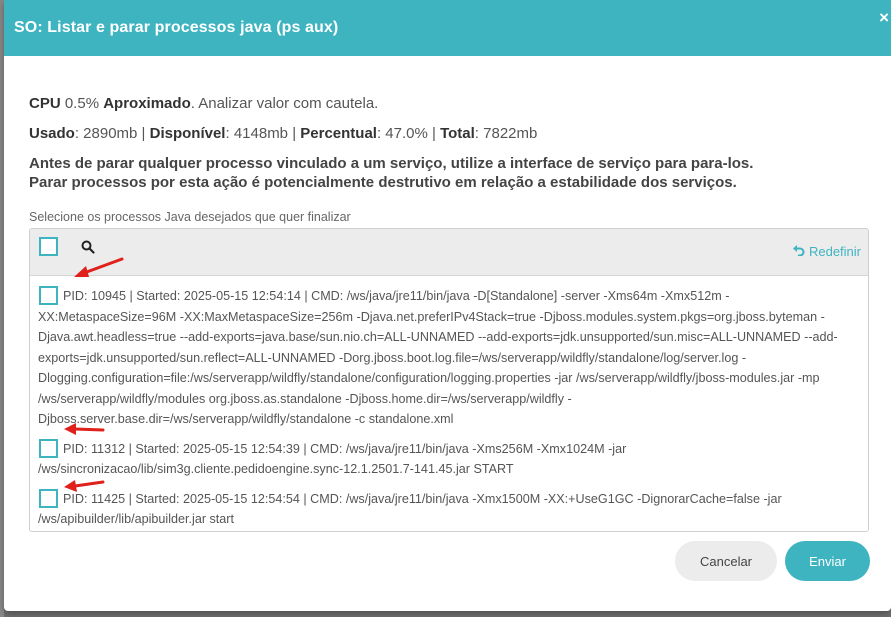 The image size is (891, 617). What do you see at coordinates (263, 133) in the screenshot?
I see `available-value: : 4148mb |` at bounding box center [263, 133].